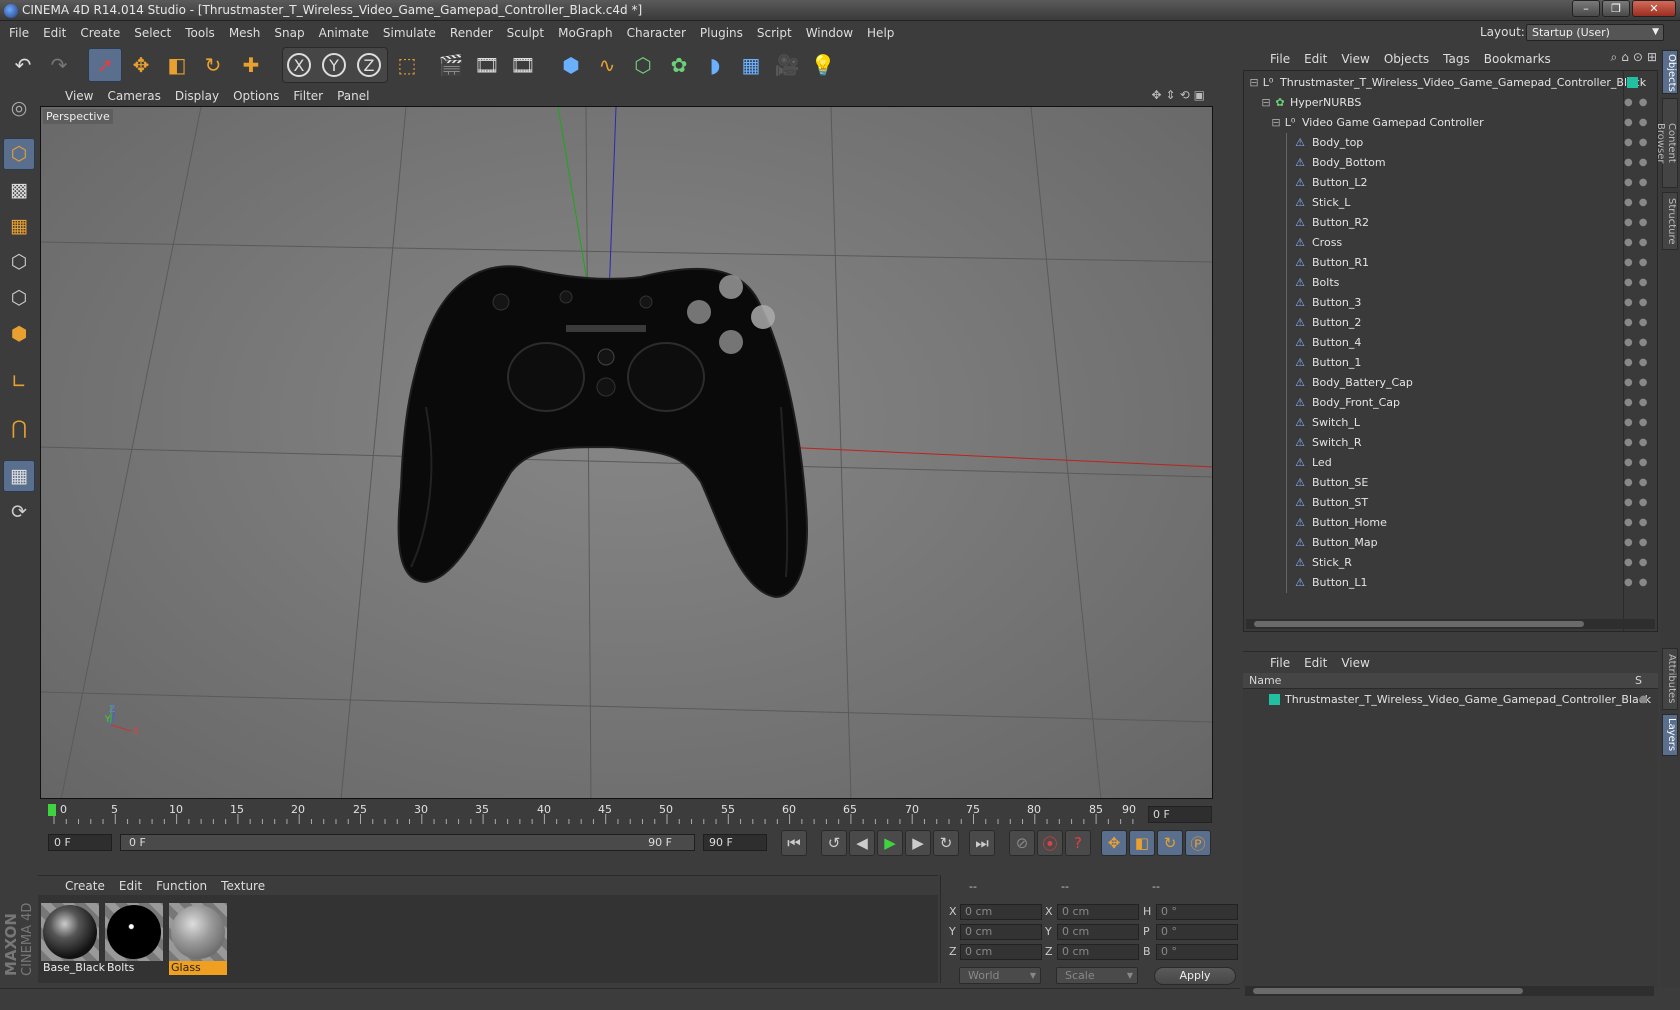  I want to click on tree-row-object: ⚠ Button_1 ●●, so click(1450, 363).